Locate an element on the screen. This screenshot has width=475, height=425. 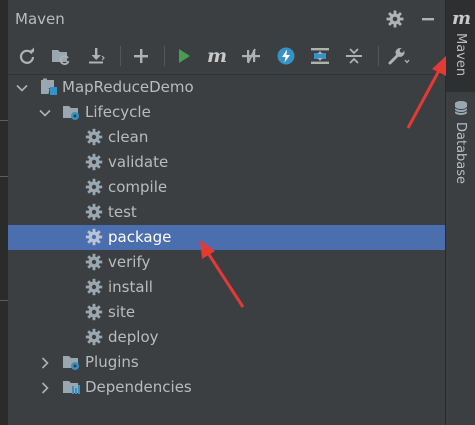
goal-label: test is located at coordinates (122, 212).